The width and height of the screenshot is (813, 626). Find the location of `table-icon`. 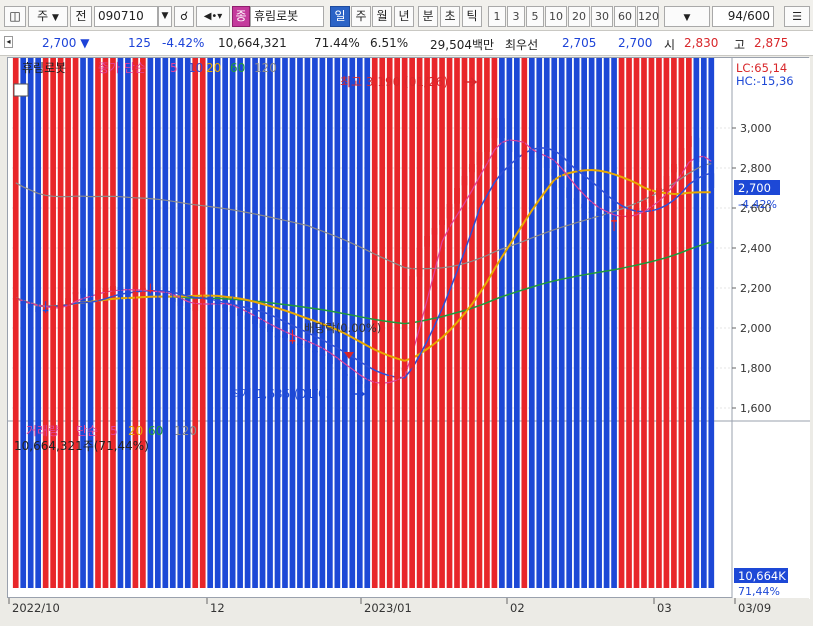

table-icon is located at coordinates (21, 90).